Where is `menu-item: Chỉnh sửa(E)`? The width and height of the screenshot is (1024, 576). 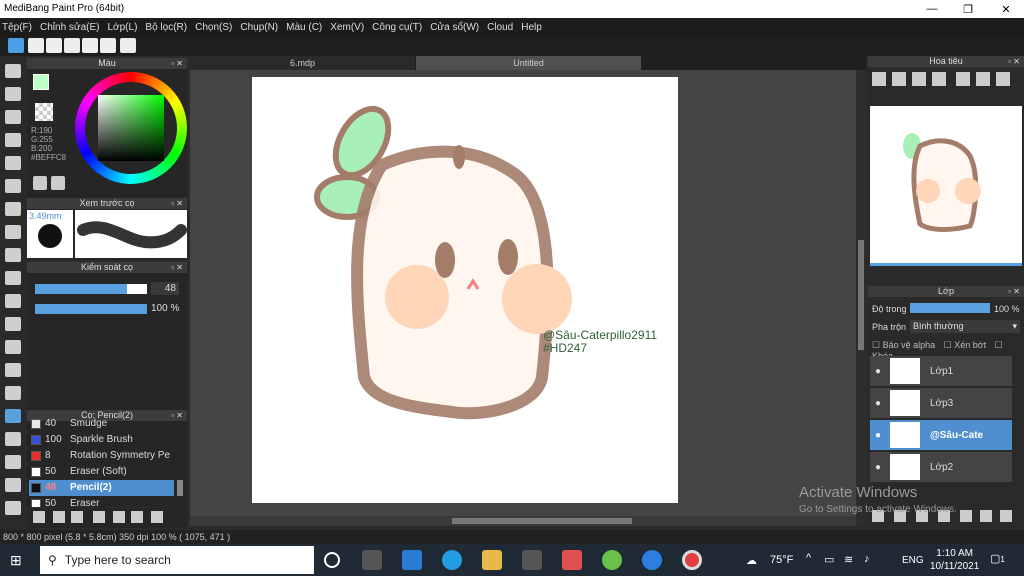
menu-item: Chỉnh sửa(E) is located at coordinates (70, 27).